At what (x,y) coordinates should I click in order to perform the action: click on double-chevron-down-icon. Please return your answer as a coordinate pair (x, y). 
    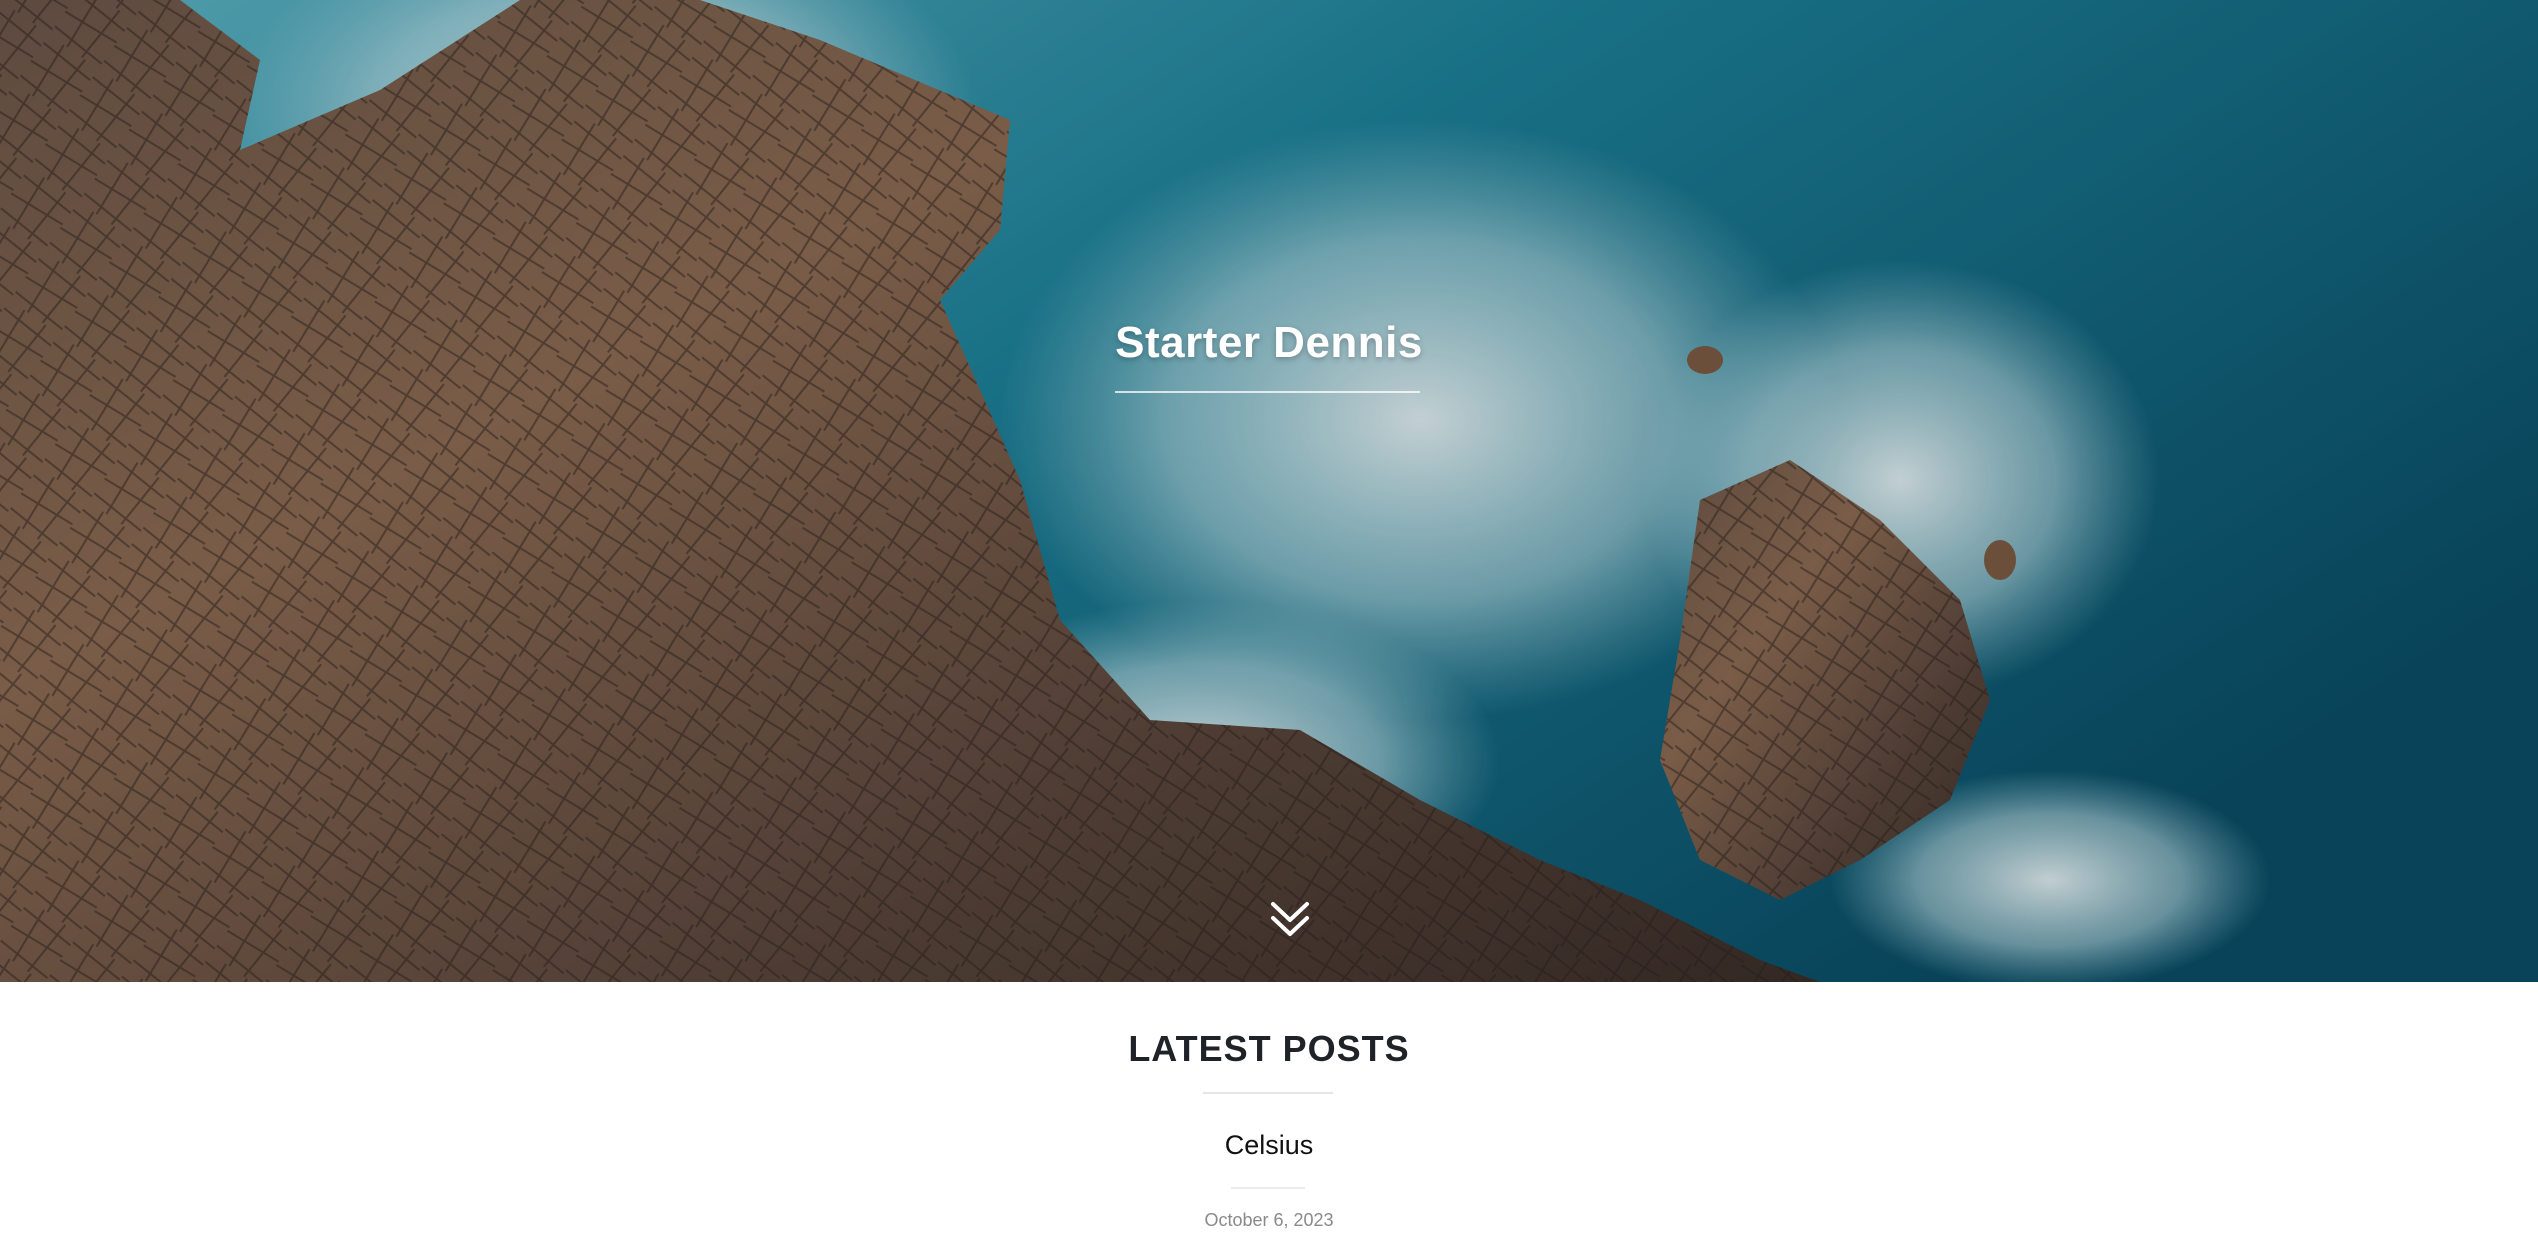
    Looking at the image, I should click on (1290, 920).